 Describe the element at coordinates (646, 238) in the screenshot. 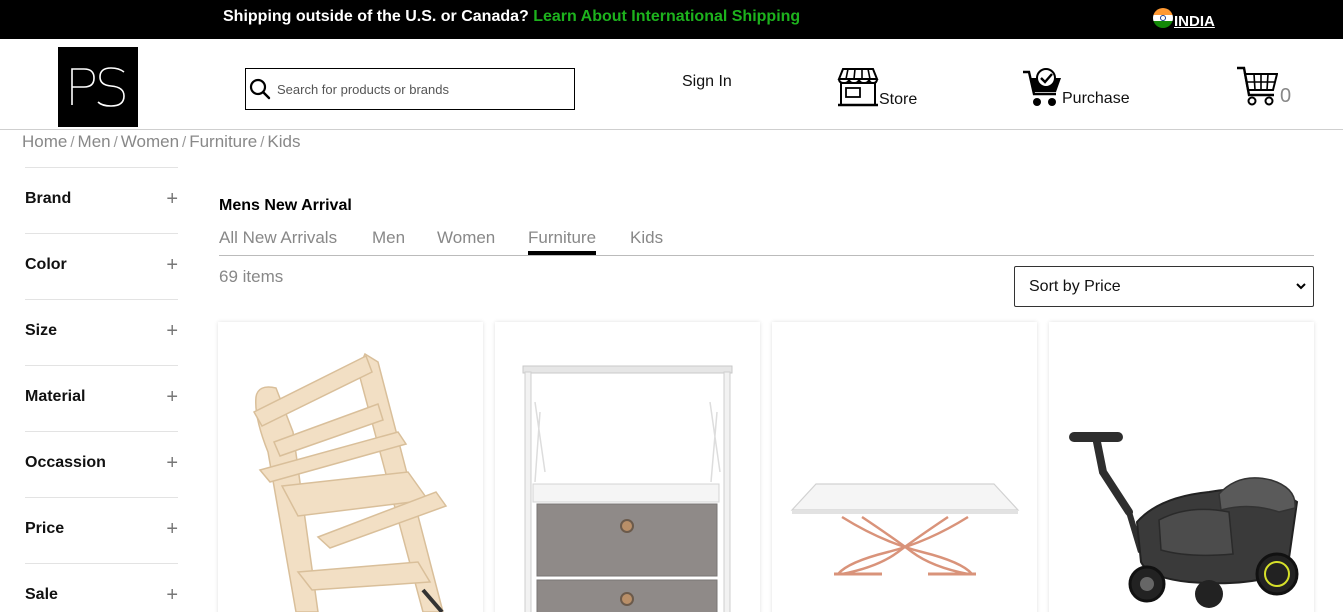

I see `tab-kids: Kids` at that location.